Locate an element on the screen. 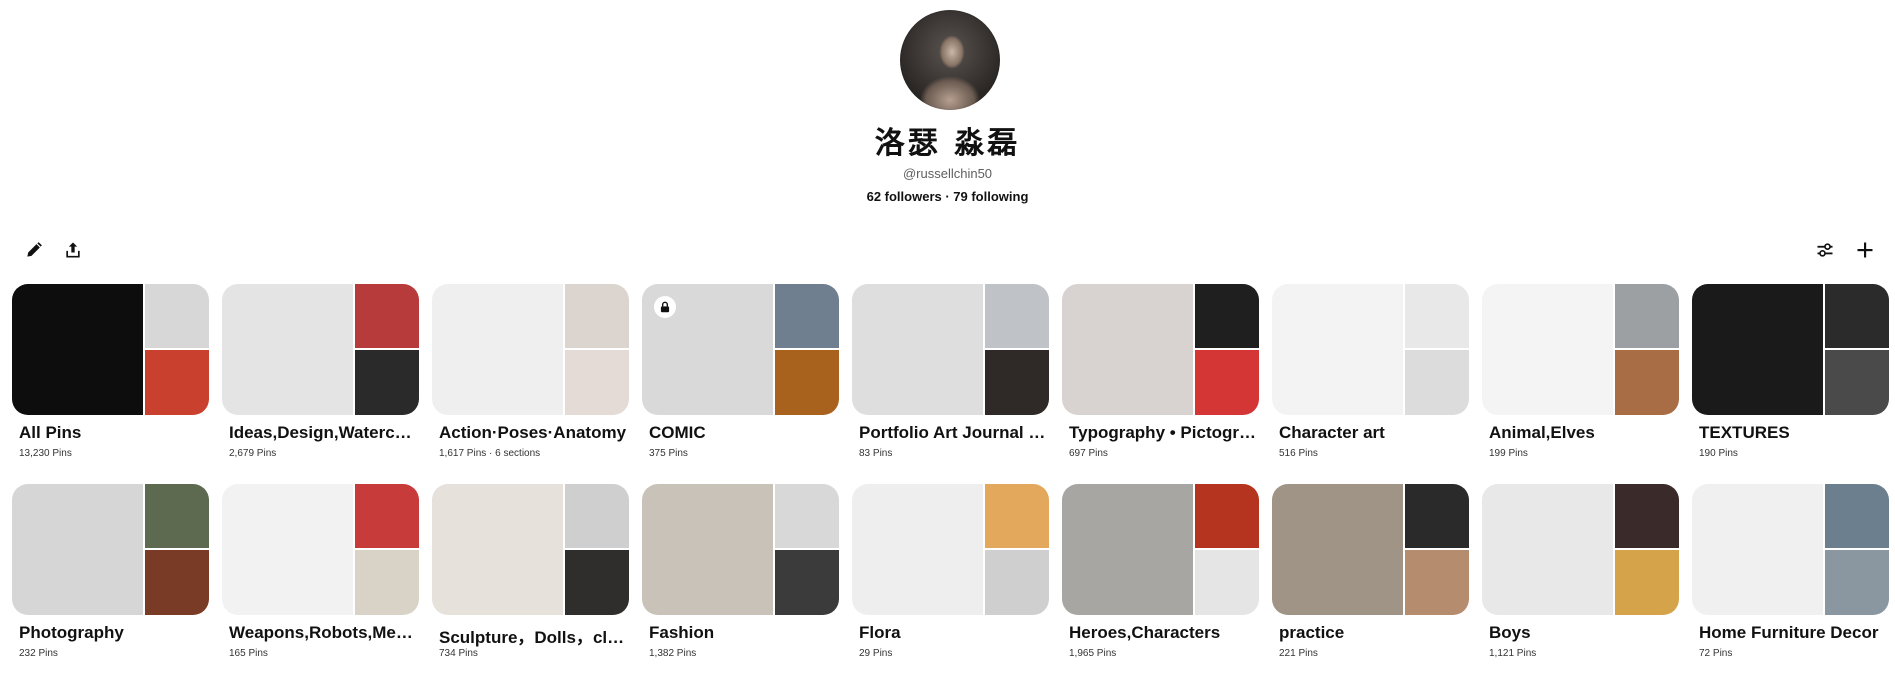 The image size is (1895, 684). board-card: Sculpture，Dolls，clays 734 Pins is located at coordinates (530, 584).